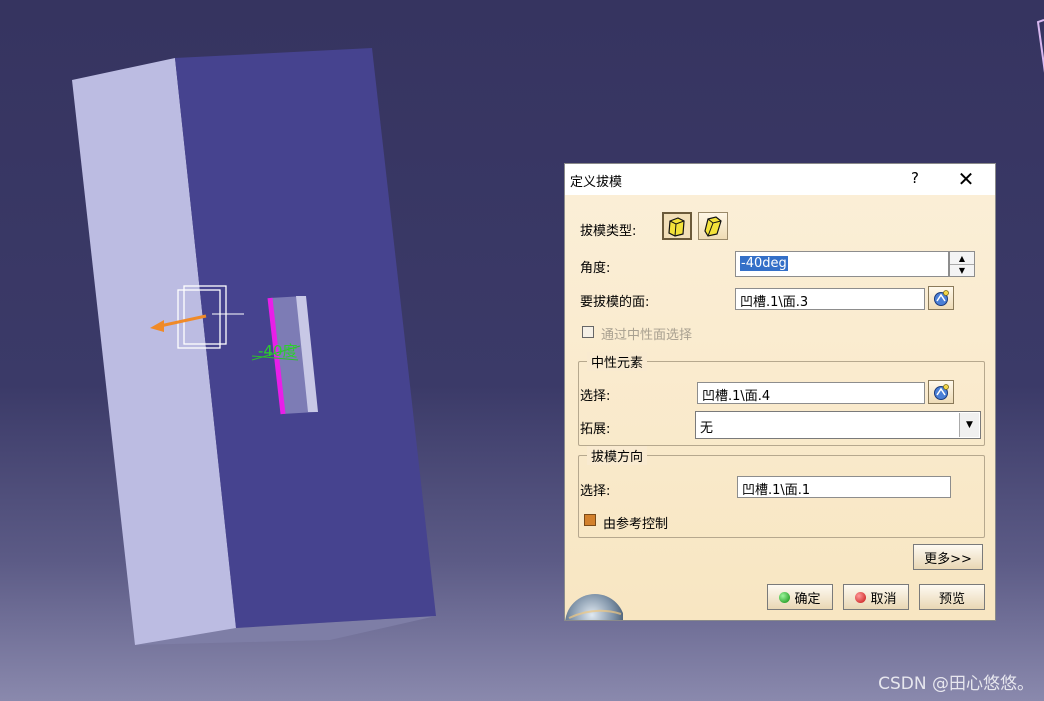  I want to click on spinner-down-icon: ▼, so click(962, 270).